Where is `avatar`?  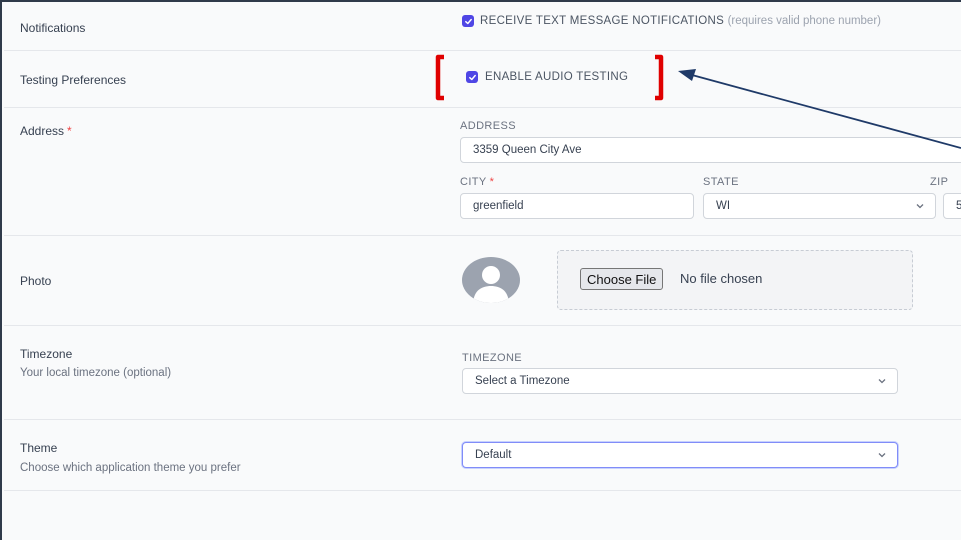
avatar is located at coordinates (491, 280).